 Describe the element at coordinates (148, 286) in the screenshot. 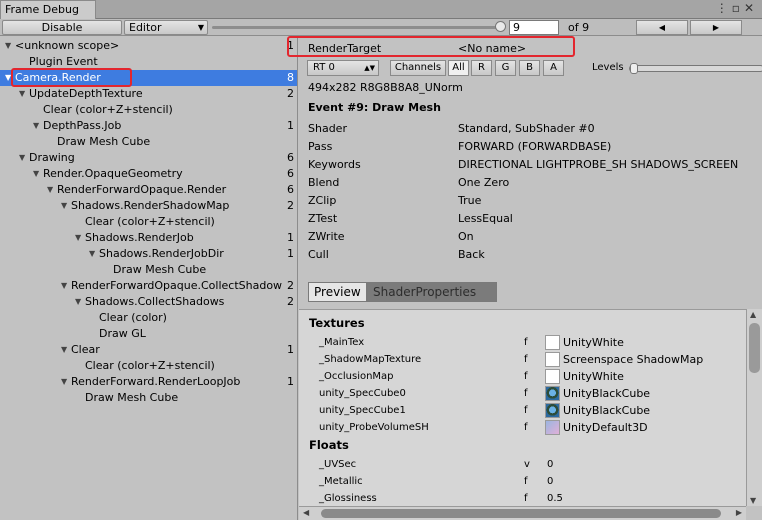

I see `tree-row: ▼ RenderForwardOpaque.CollectShadow 2` at that location.